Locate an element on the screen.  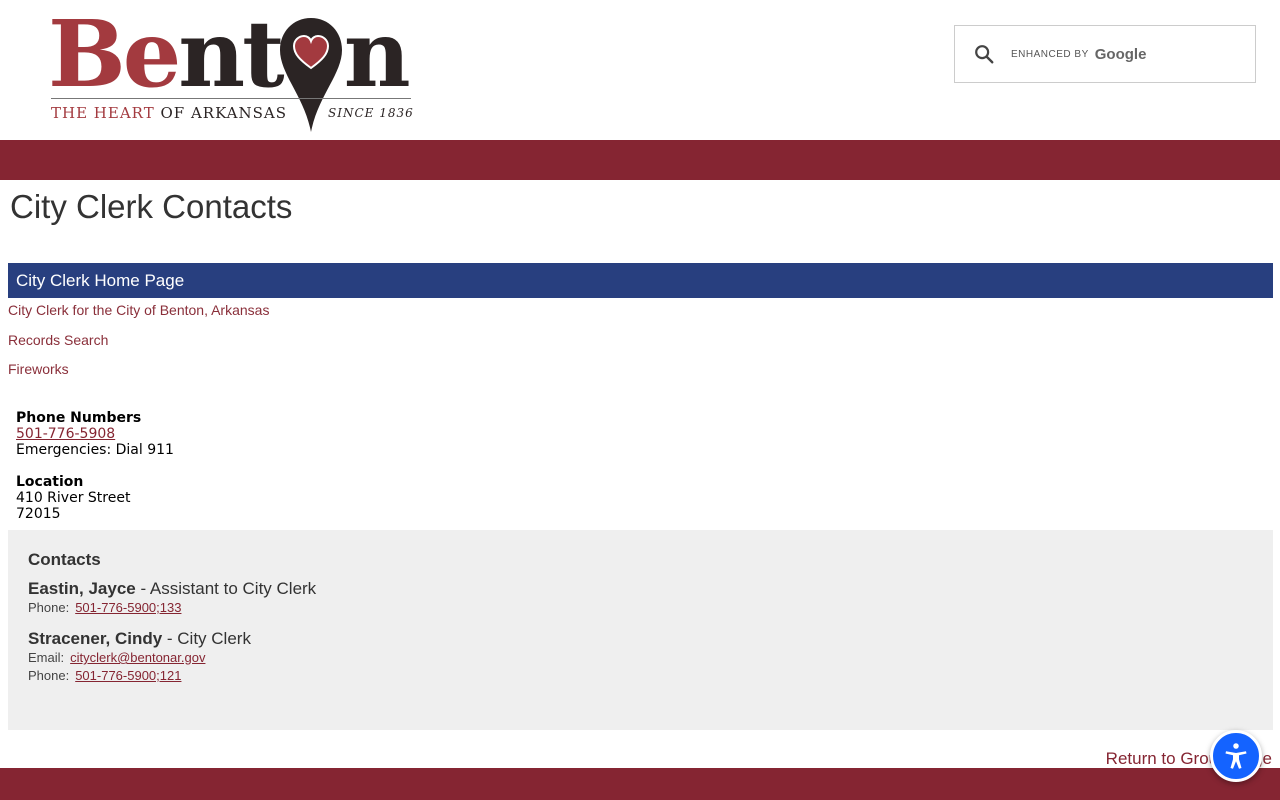
accessibility-button is located at coordinates (1236, 756).